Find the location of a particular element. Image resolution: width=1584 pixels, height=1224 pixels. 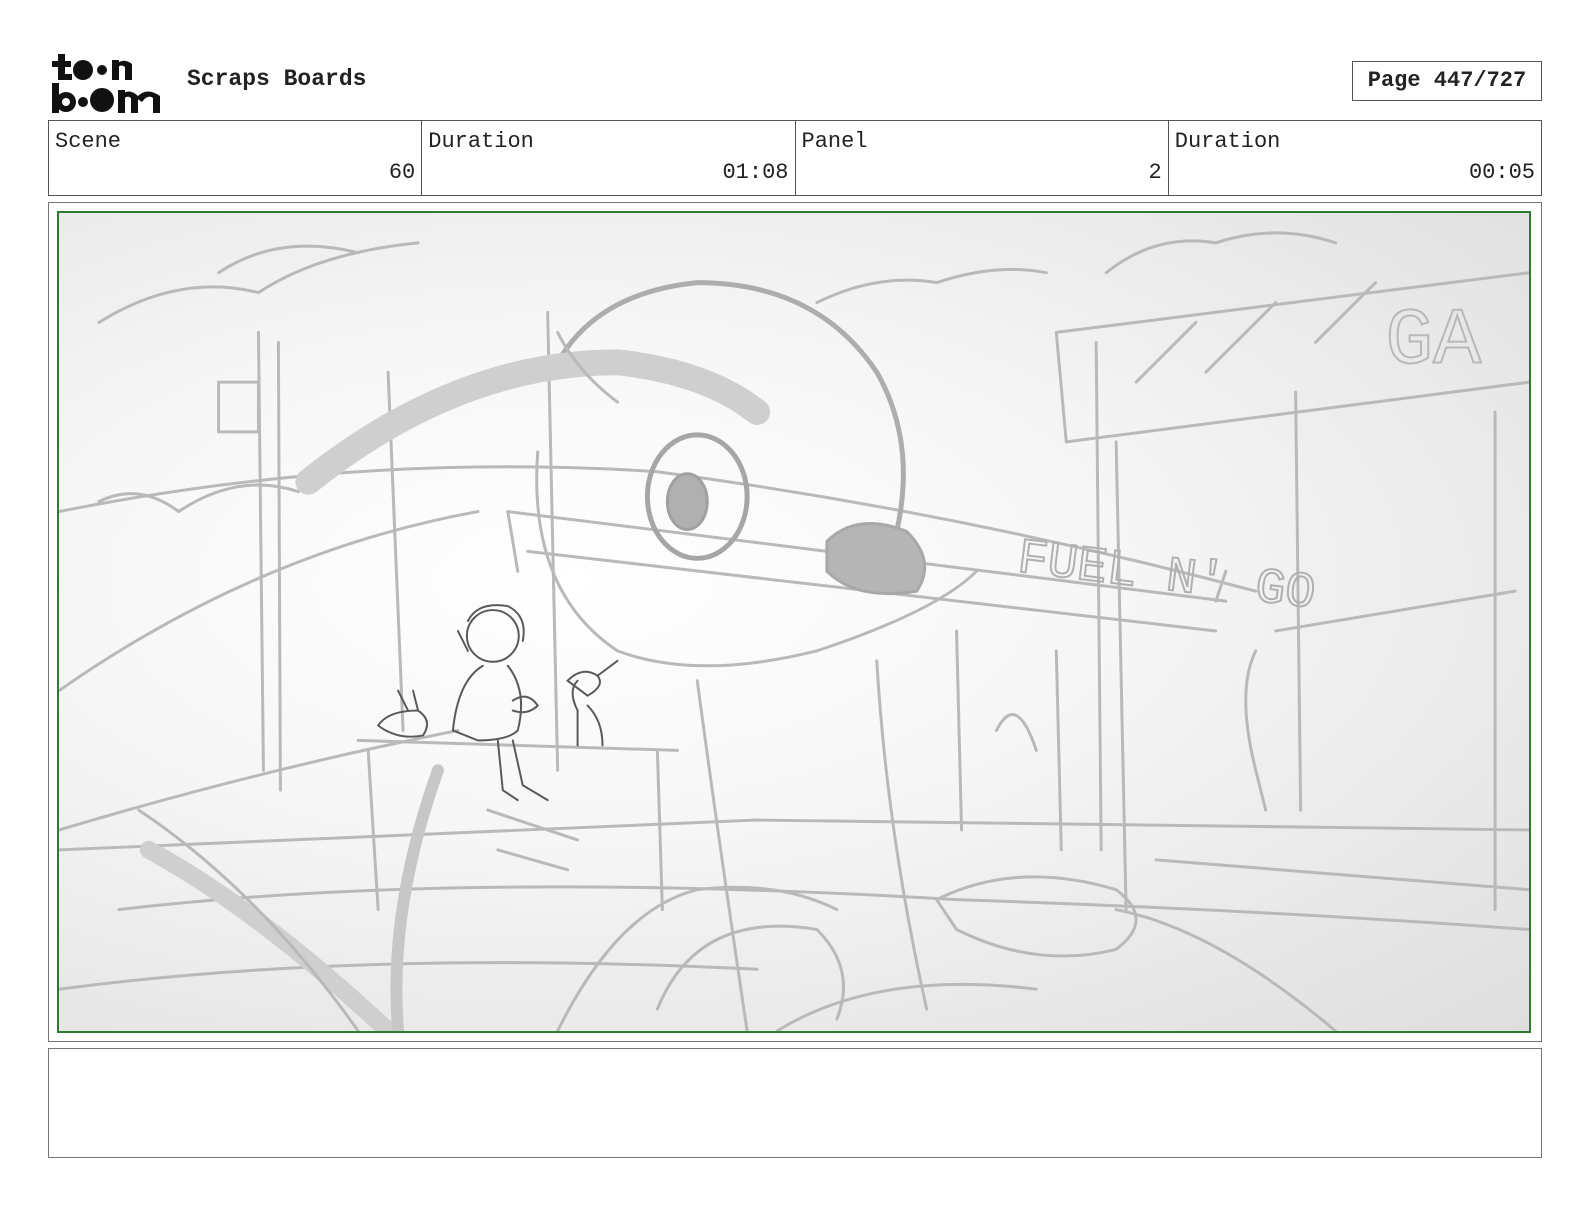

panel-duration-value: 00:05 is located at coordinates (1501, 172).